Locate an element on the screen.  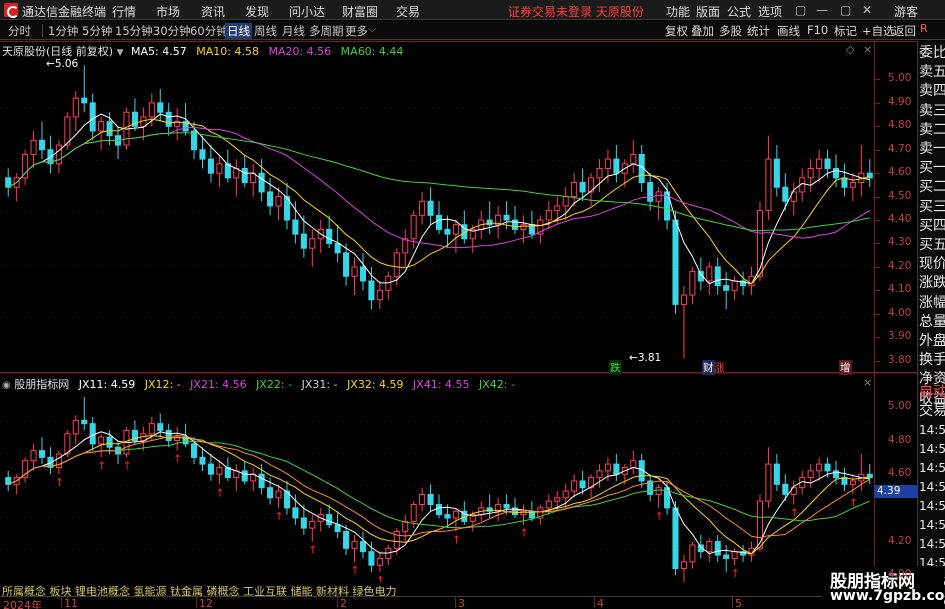
statistics-button: 统计 is located at coordinates (758, 31).